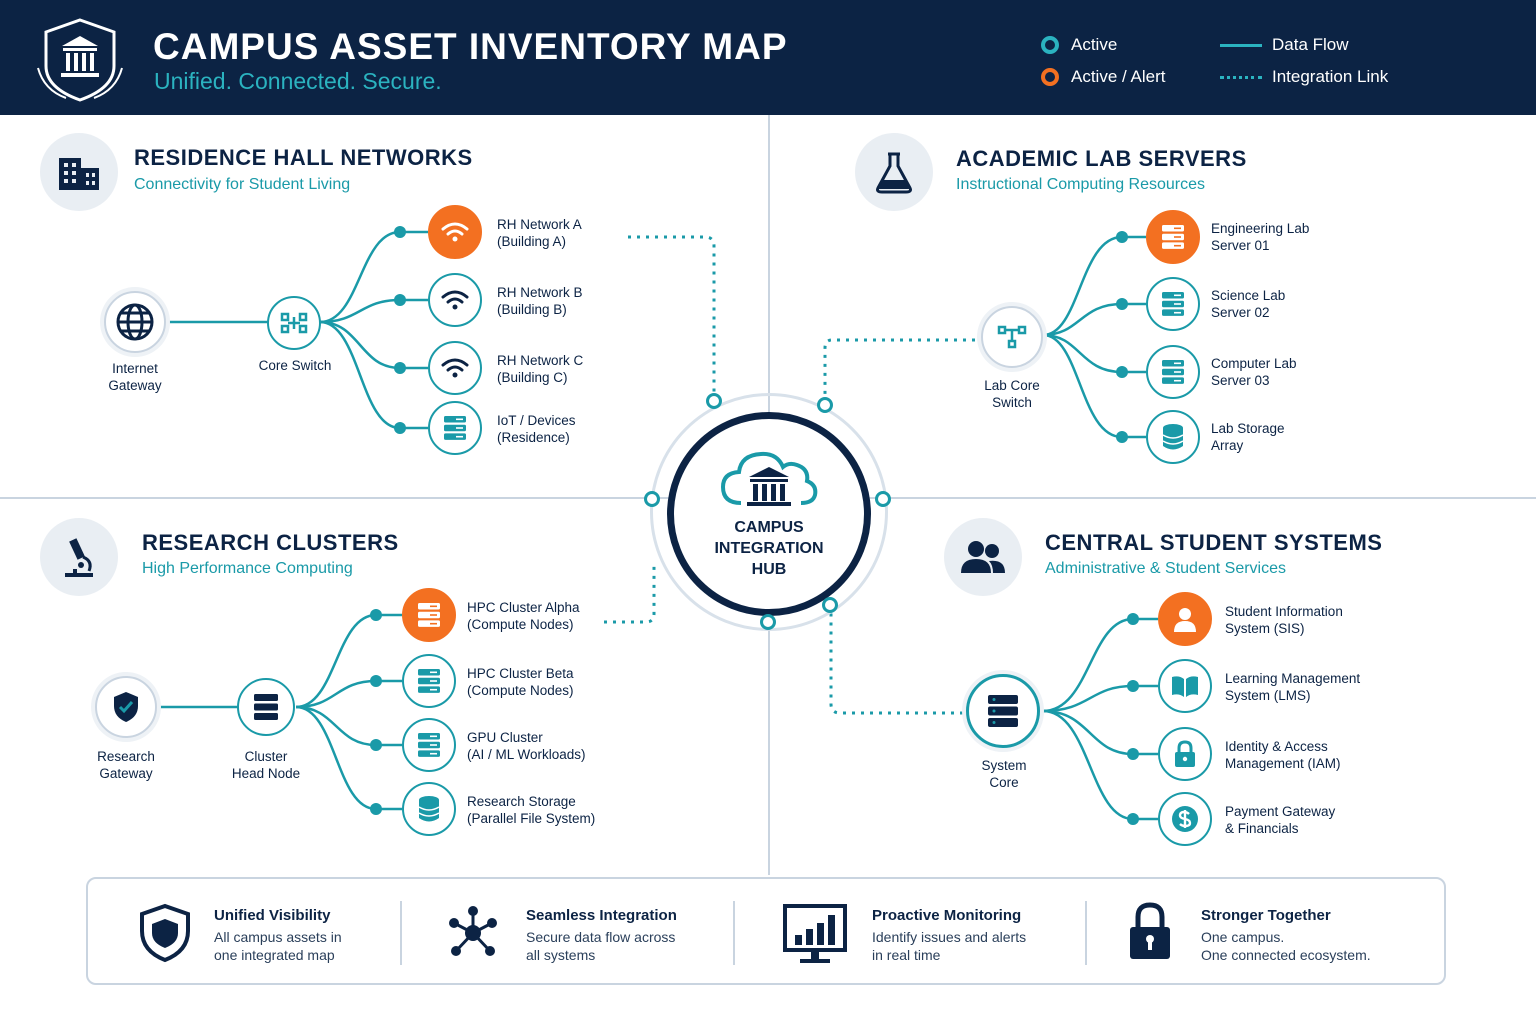  Describe the element at coordinates (531, 810) in the screenshot. I see `research-label-4: Research Storage (Parallel File System)` at that location.